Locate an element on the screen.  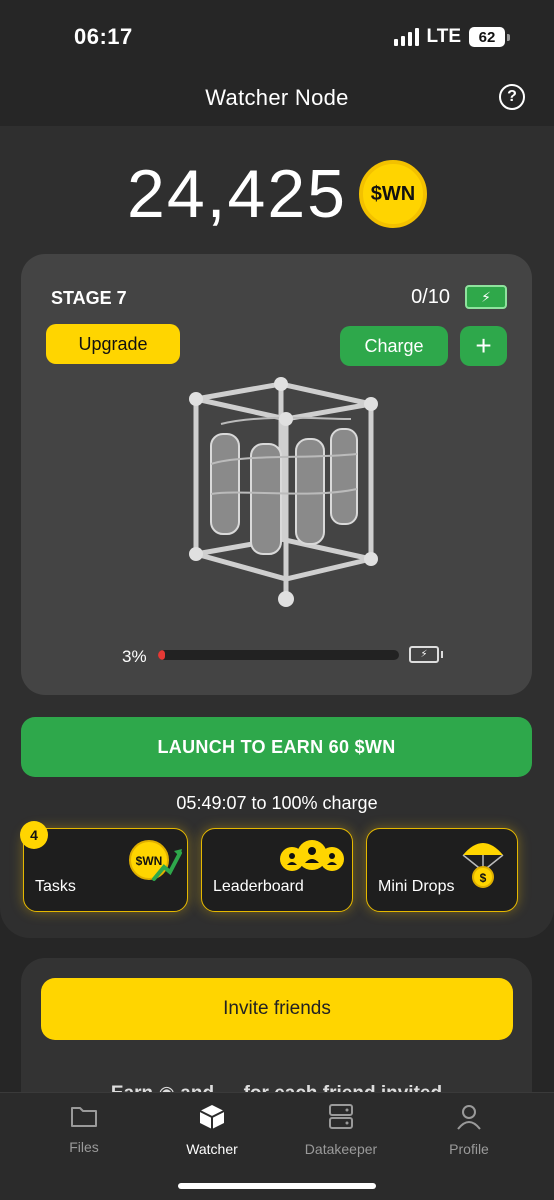
network-label: LTE is located at coordinates (443, 36).